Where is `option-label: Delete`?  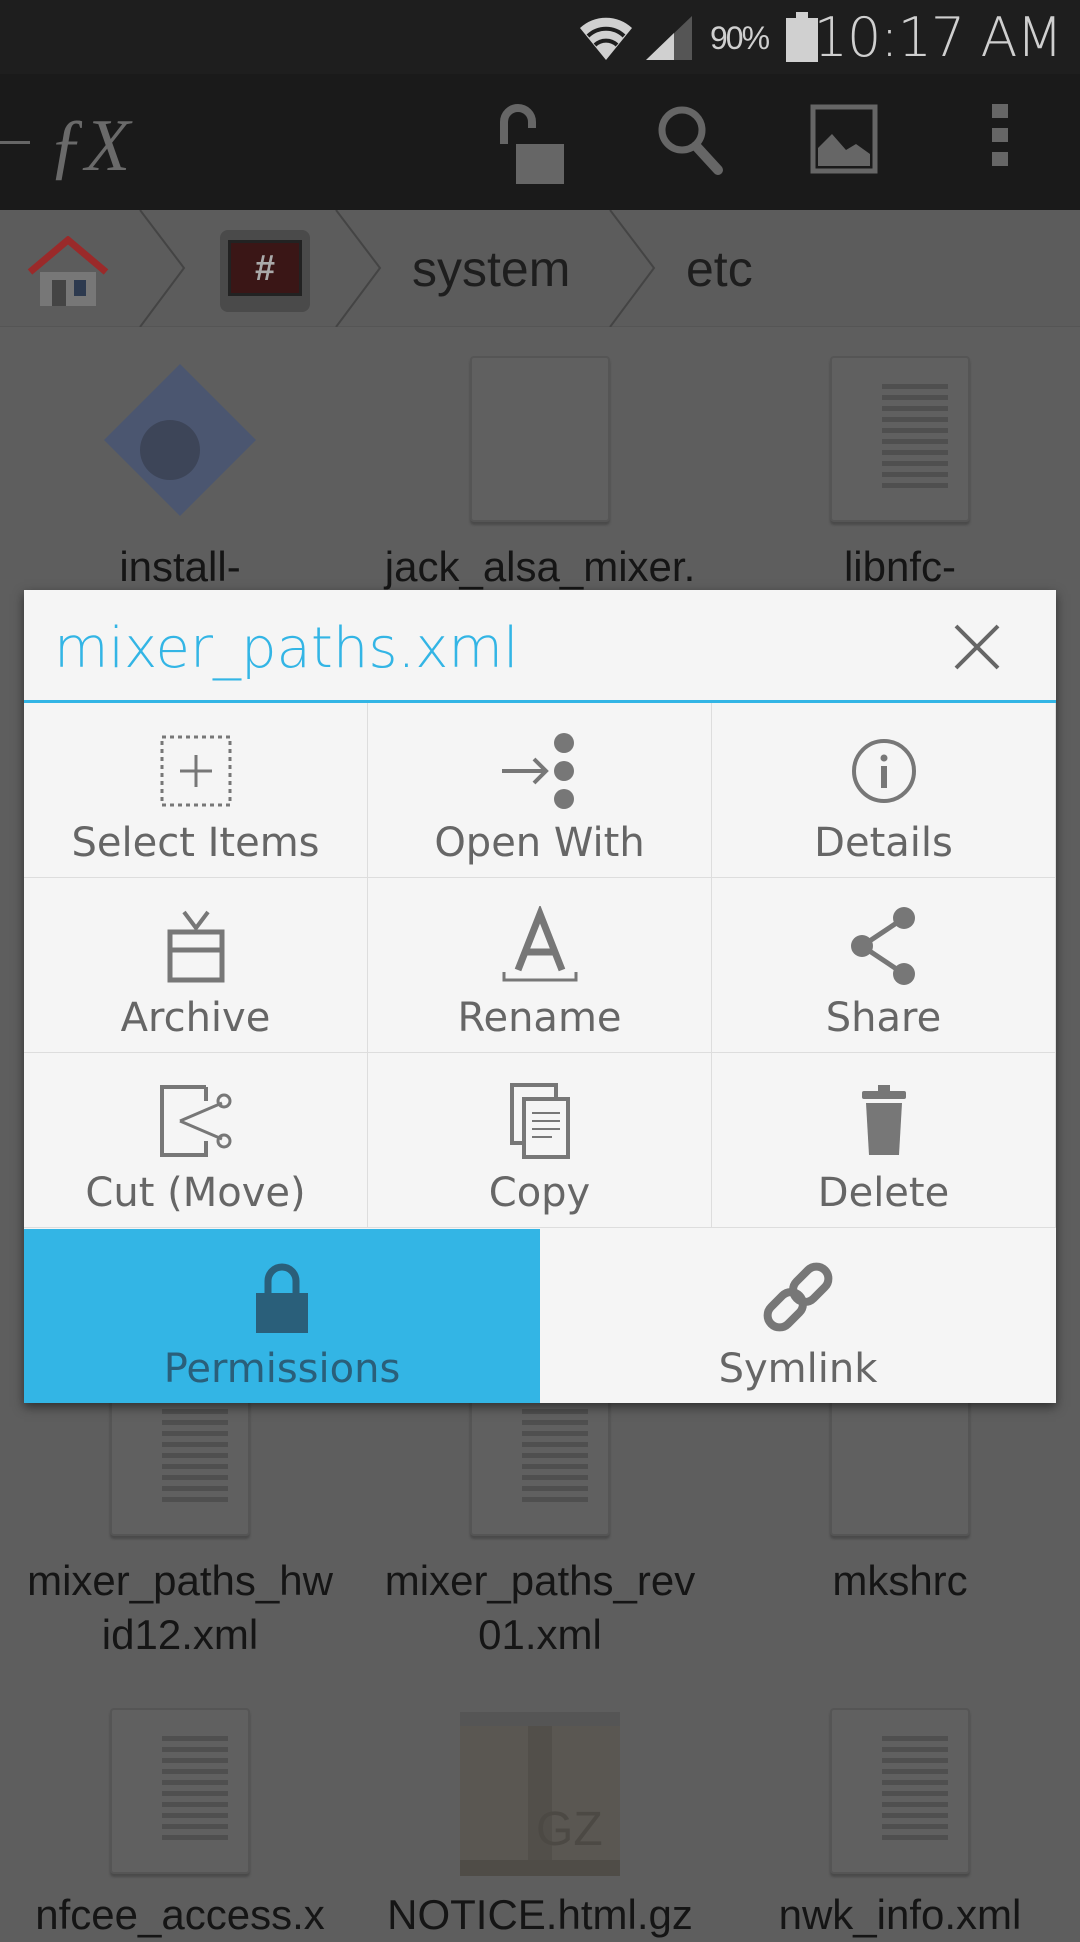 option-label: Delete is located at coordinates (883, 1193).